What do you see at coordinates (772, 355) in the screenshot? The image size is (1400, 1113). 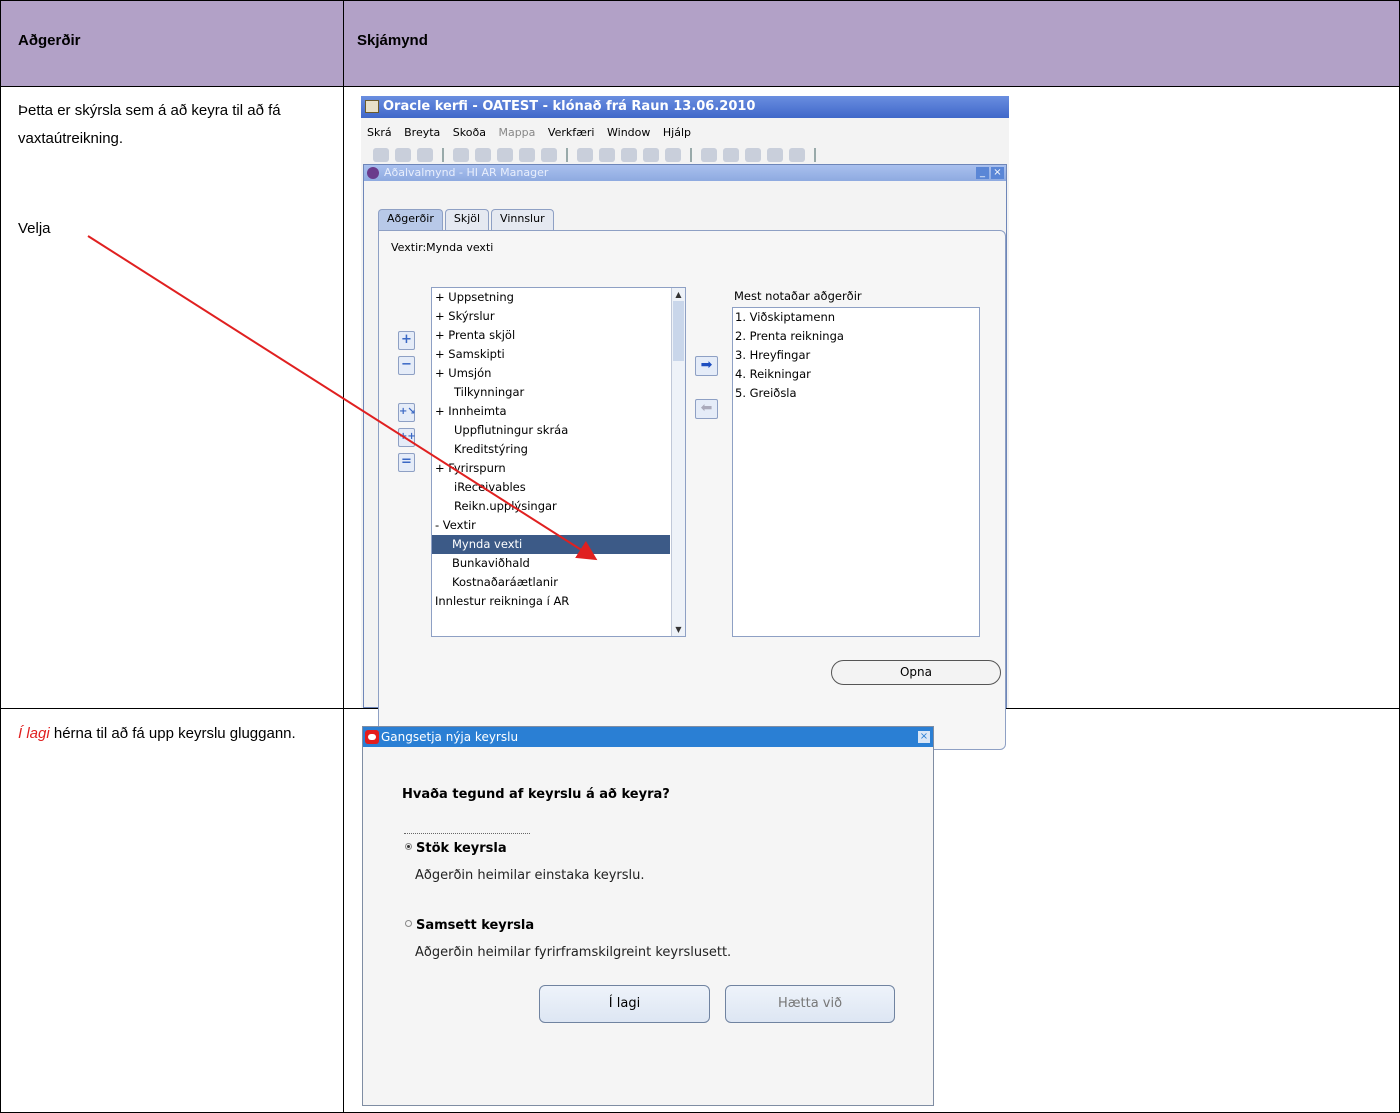 I see `list-item: 3. Hreyfingar` at bounding box center [772, 355].